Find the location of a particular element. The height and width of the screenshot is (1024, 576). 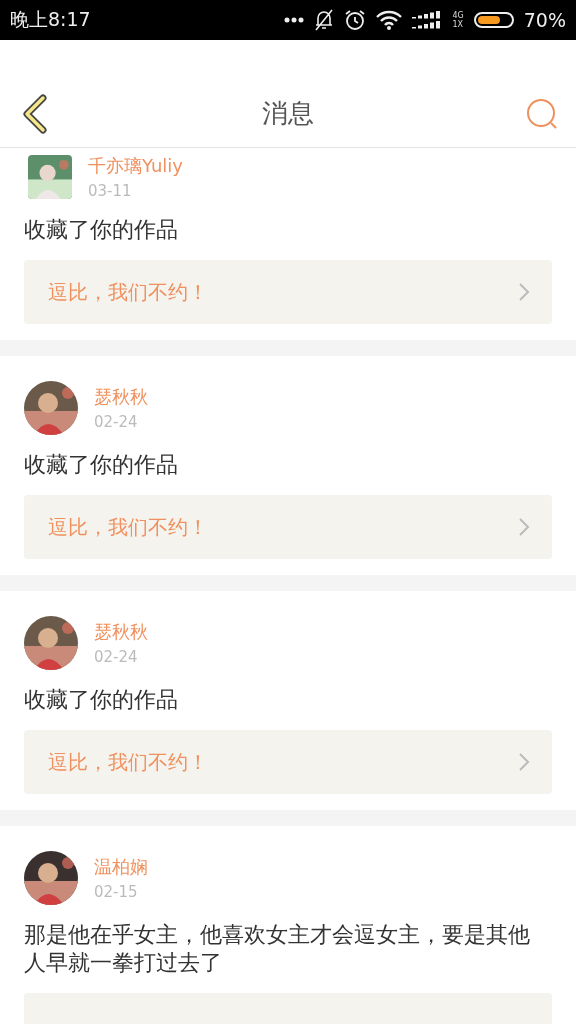

battery-icon is located at coordinates (493, 20).